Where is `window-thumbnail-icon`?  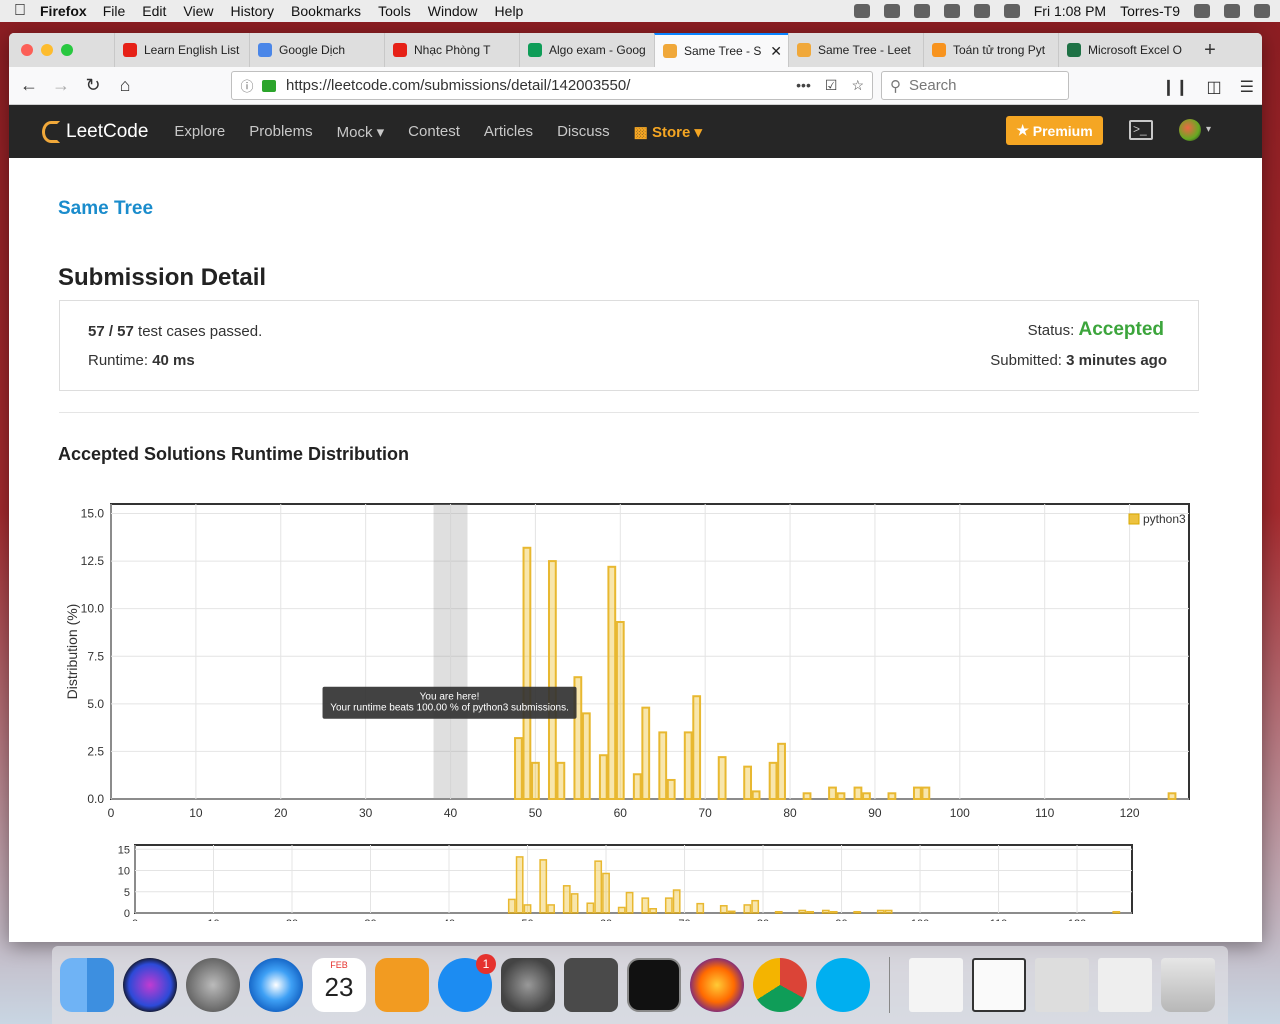 window-thumbnail-icon is located at coordinates (999, 985).